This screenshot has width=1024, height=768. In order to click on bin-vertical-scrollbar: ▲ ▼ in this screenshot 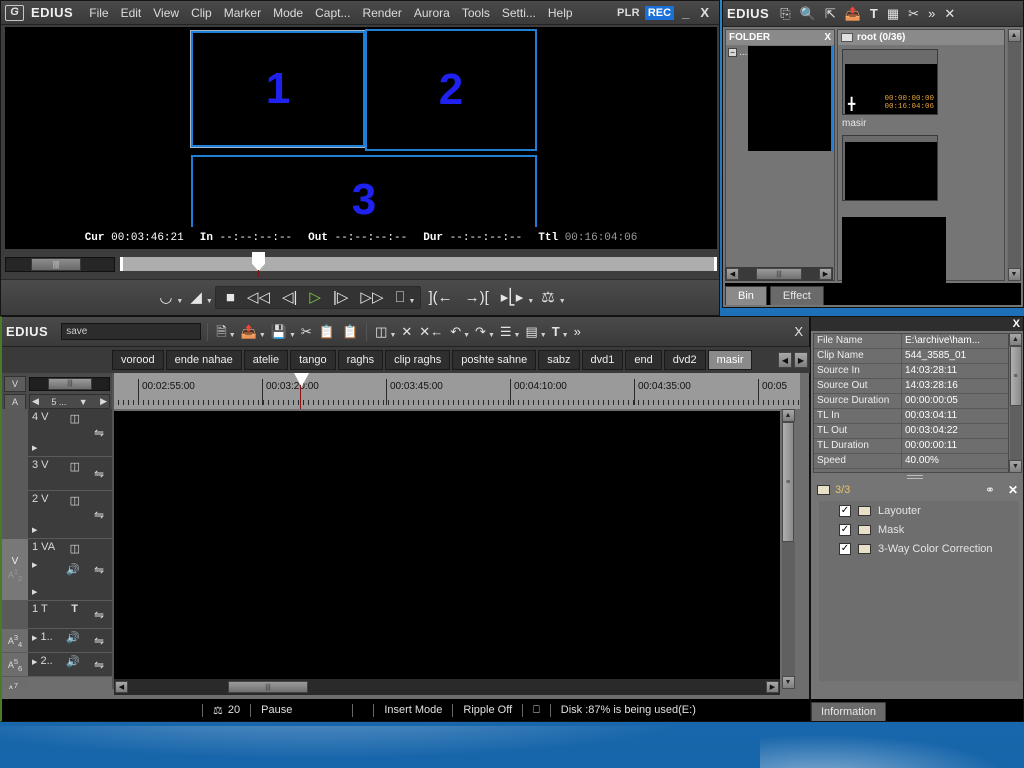, I will do `click(1014, 155)`.